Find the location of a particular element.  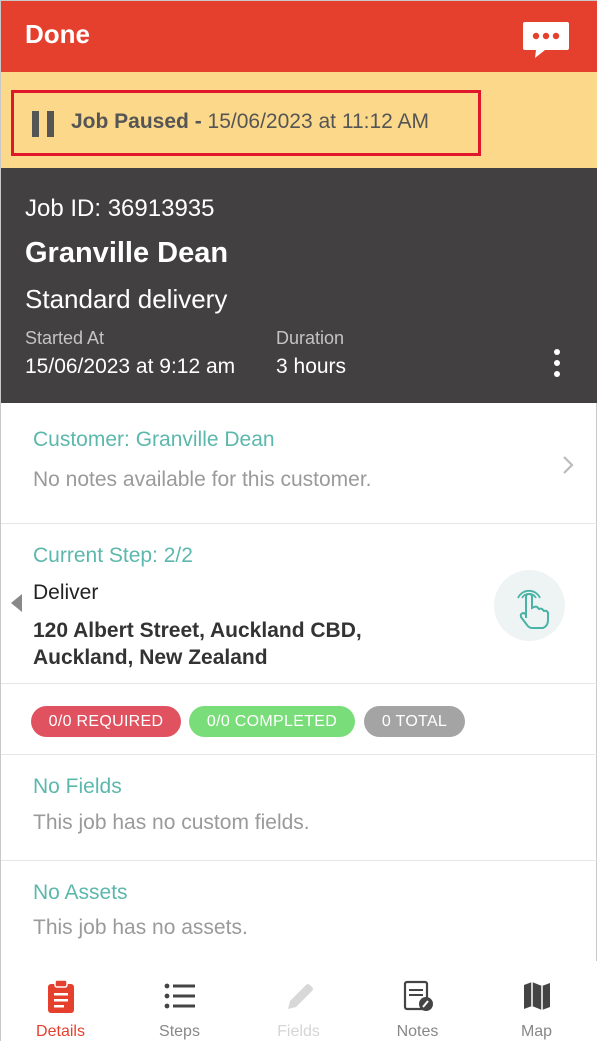

total-badge: 0 TOTAL is located at coordinates (414, 721).